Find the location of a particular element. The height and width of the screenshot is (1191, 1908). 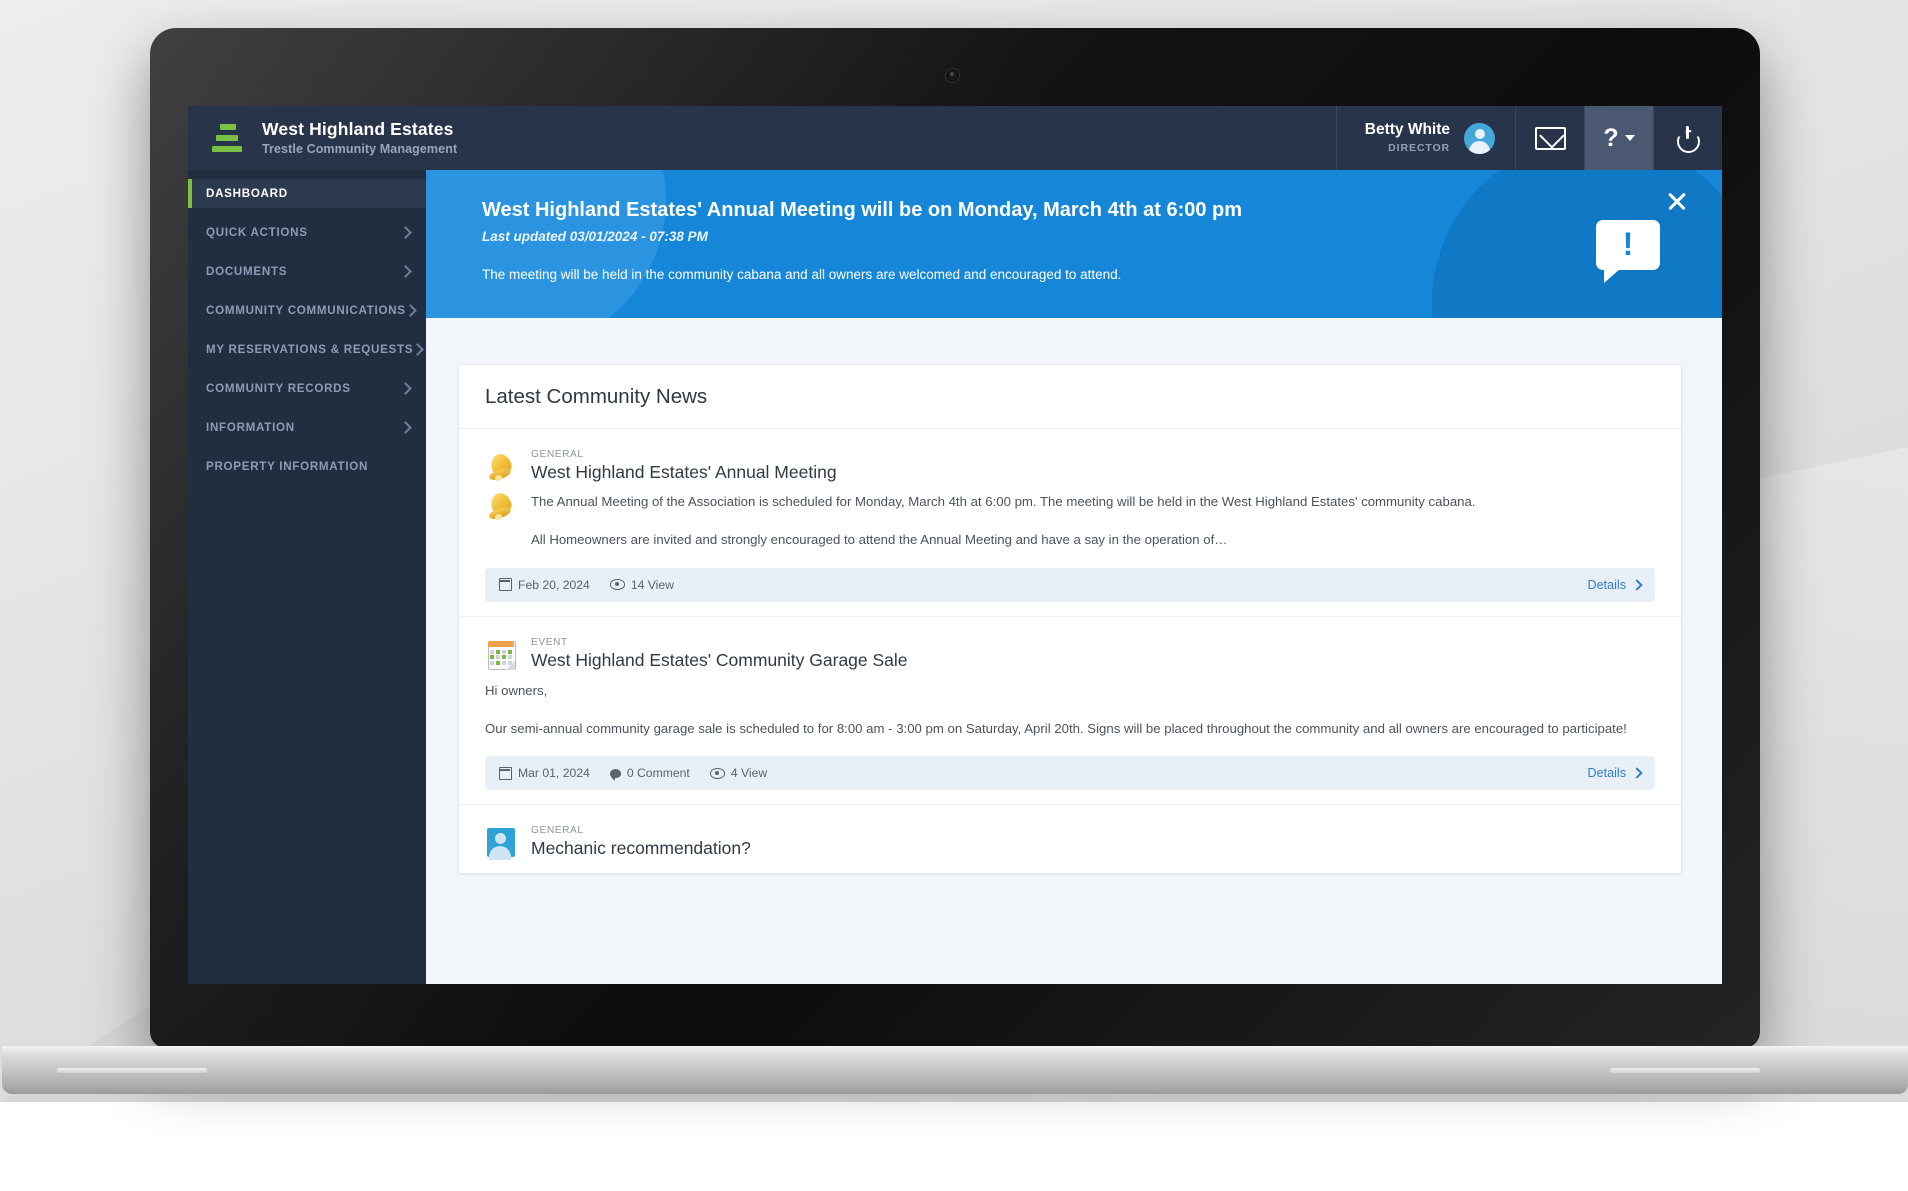

question-mark-icon: ? is located at coordinates (1611, 137).